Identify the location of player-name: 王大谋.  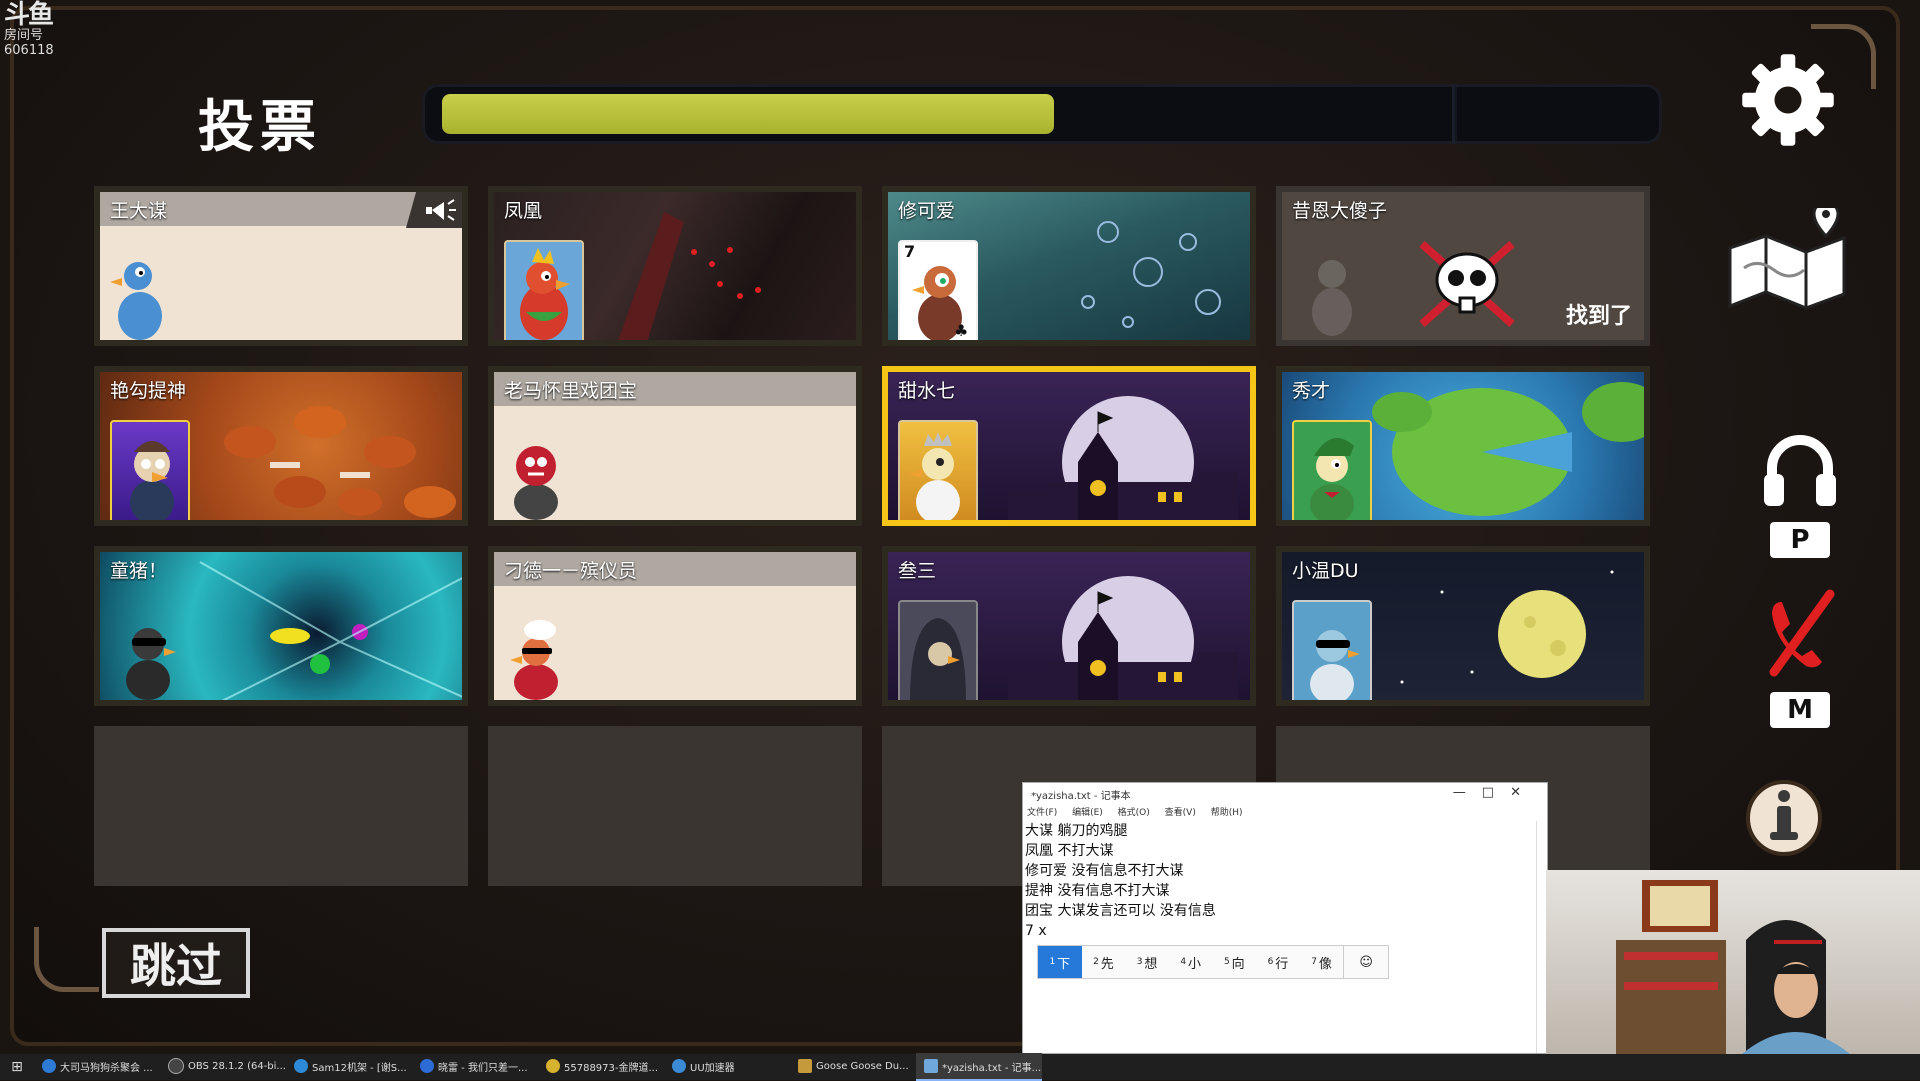
(139, 211).